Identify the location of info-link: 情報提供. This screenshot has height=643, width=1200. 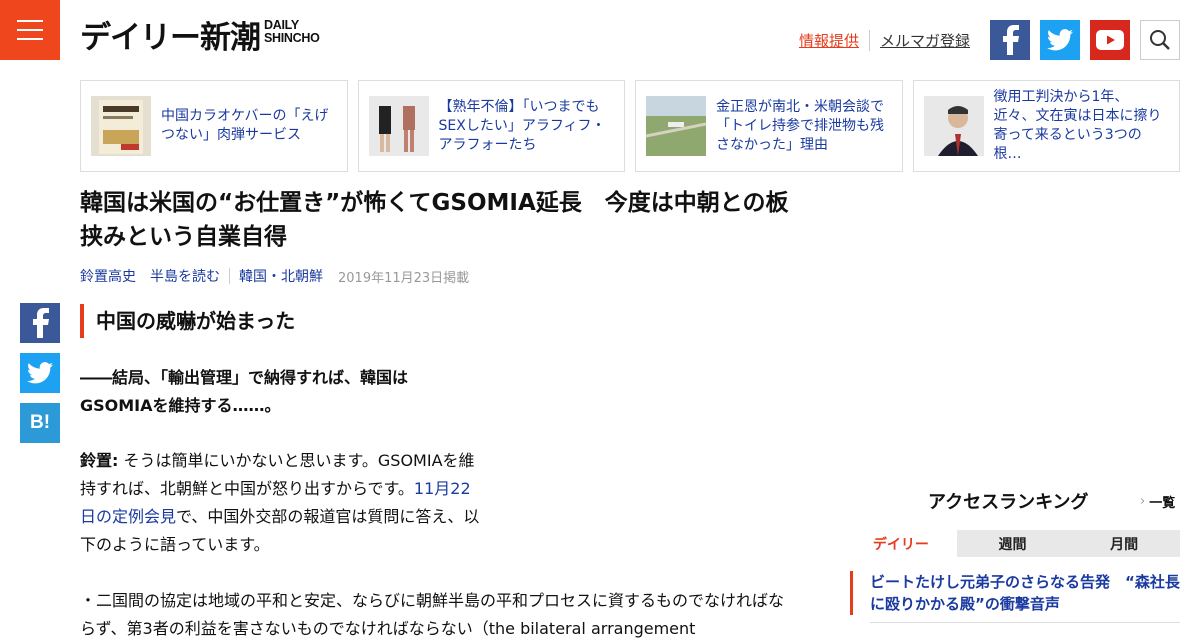
(834, 40).